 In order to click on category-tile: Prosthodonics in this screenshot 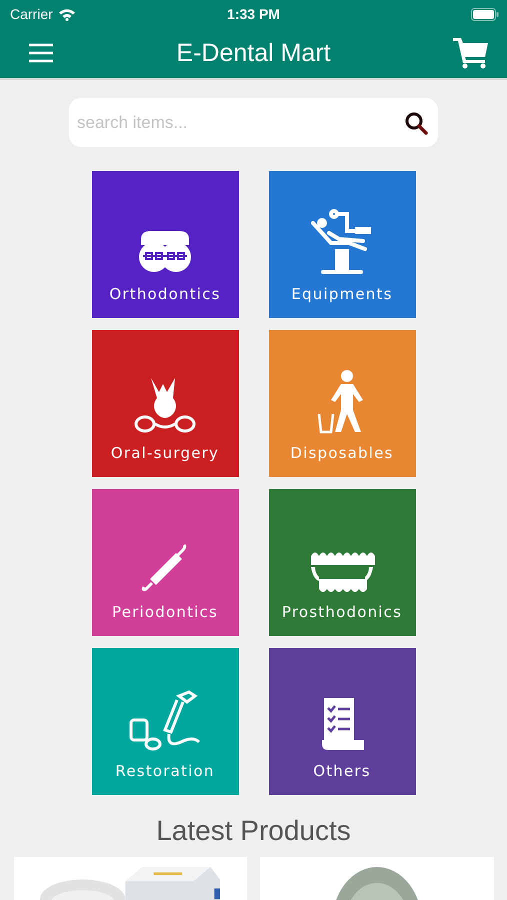, I will do `click(342, 562)`.